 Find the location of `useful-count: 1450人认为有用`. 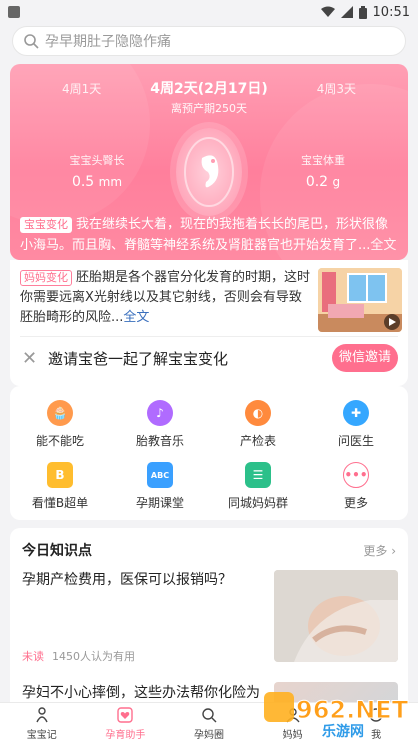

useful-count: 1450人认为有用 is located at coordinates (93, 656).